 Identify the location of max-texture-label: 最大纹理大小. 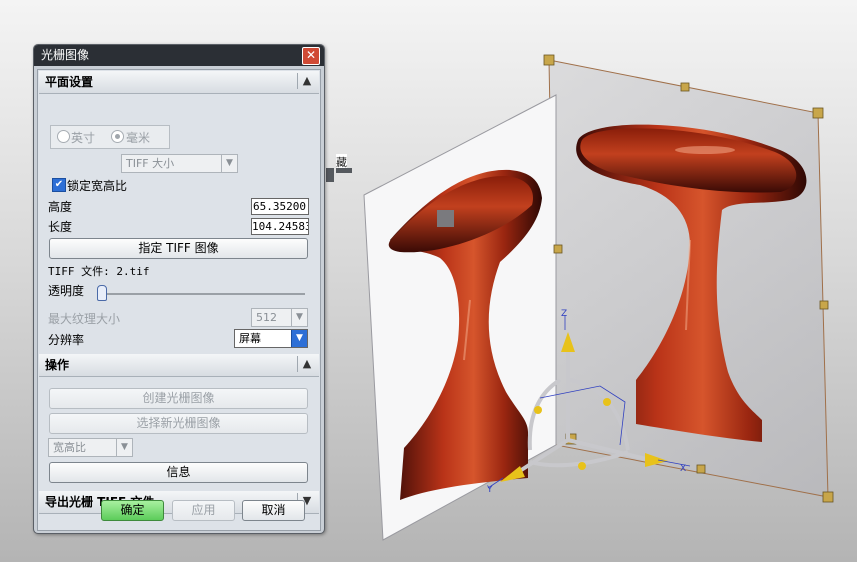
(84, 319).